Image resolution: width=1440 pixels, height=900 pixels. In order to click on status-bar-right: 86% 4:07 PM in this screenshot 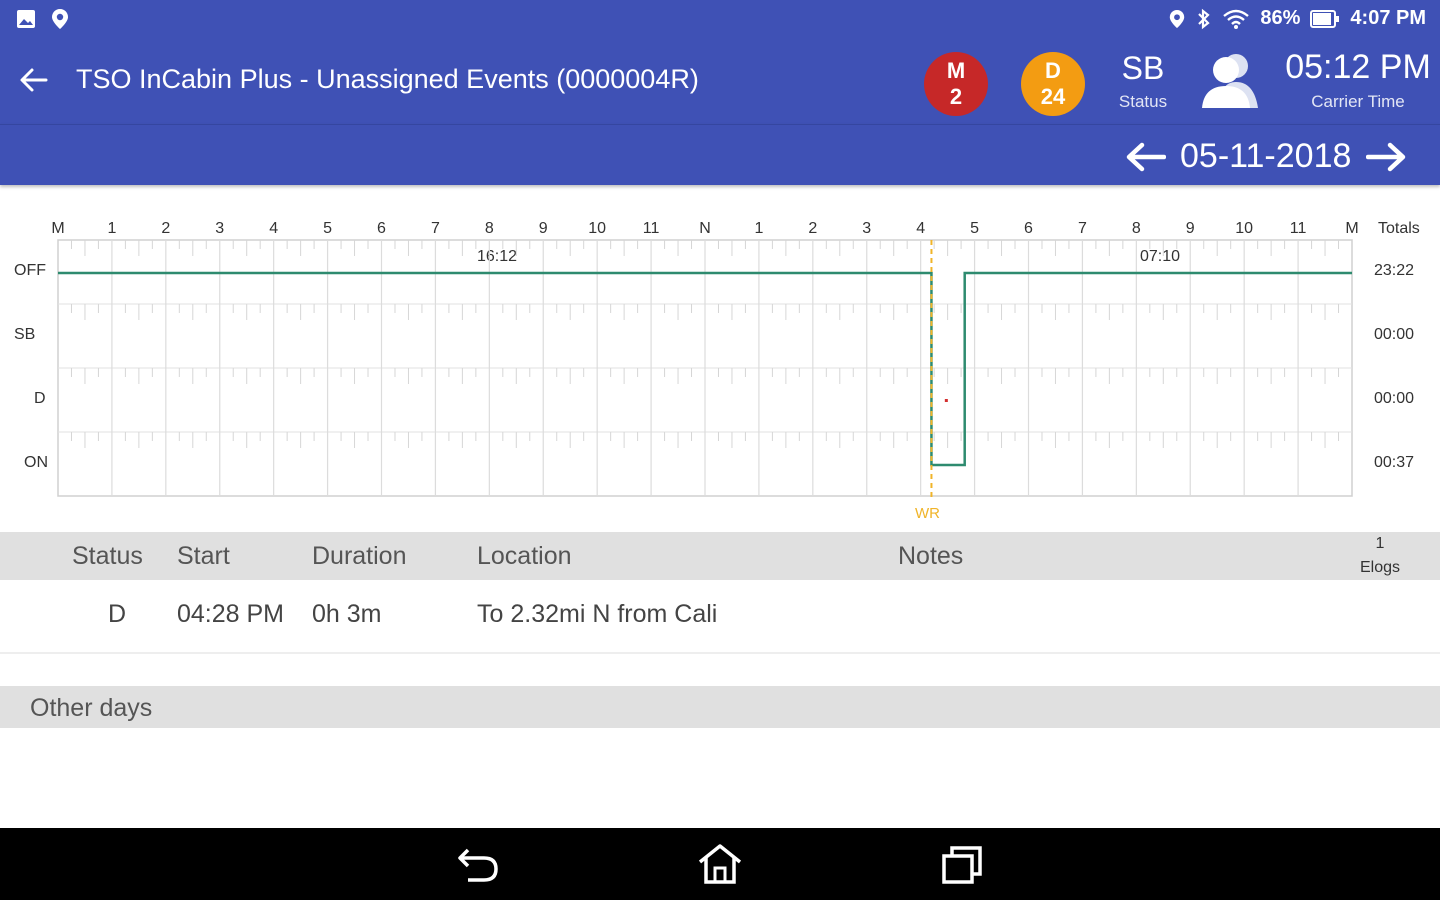, I will do `click(1297, 18)`.